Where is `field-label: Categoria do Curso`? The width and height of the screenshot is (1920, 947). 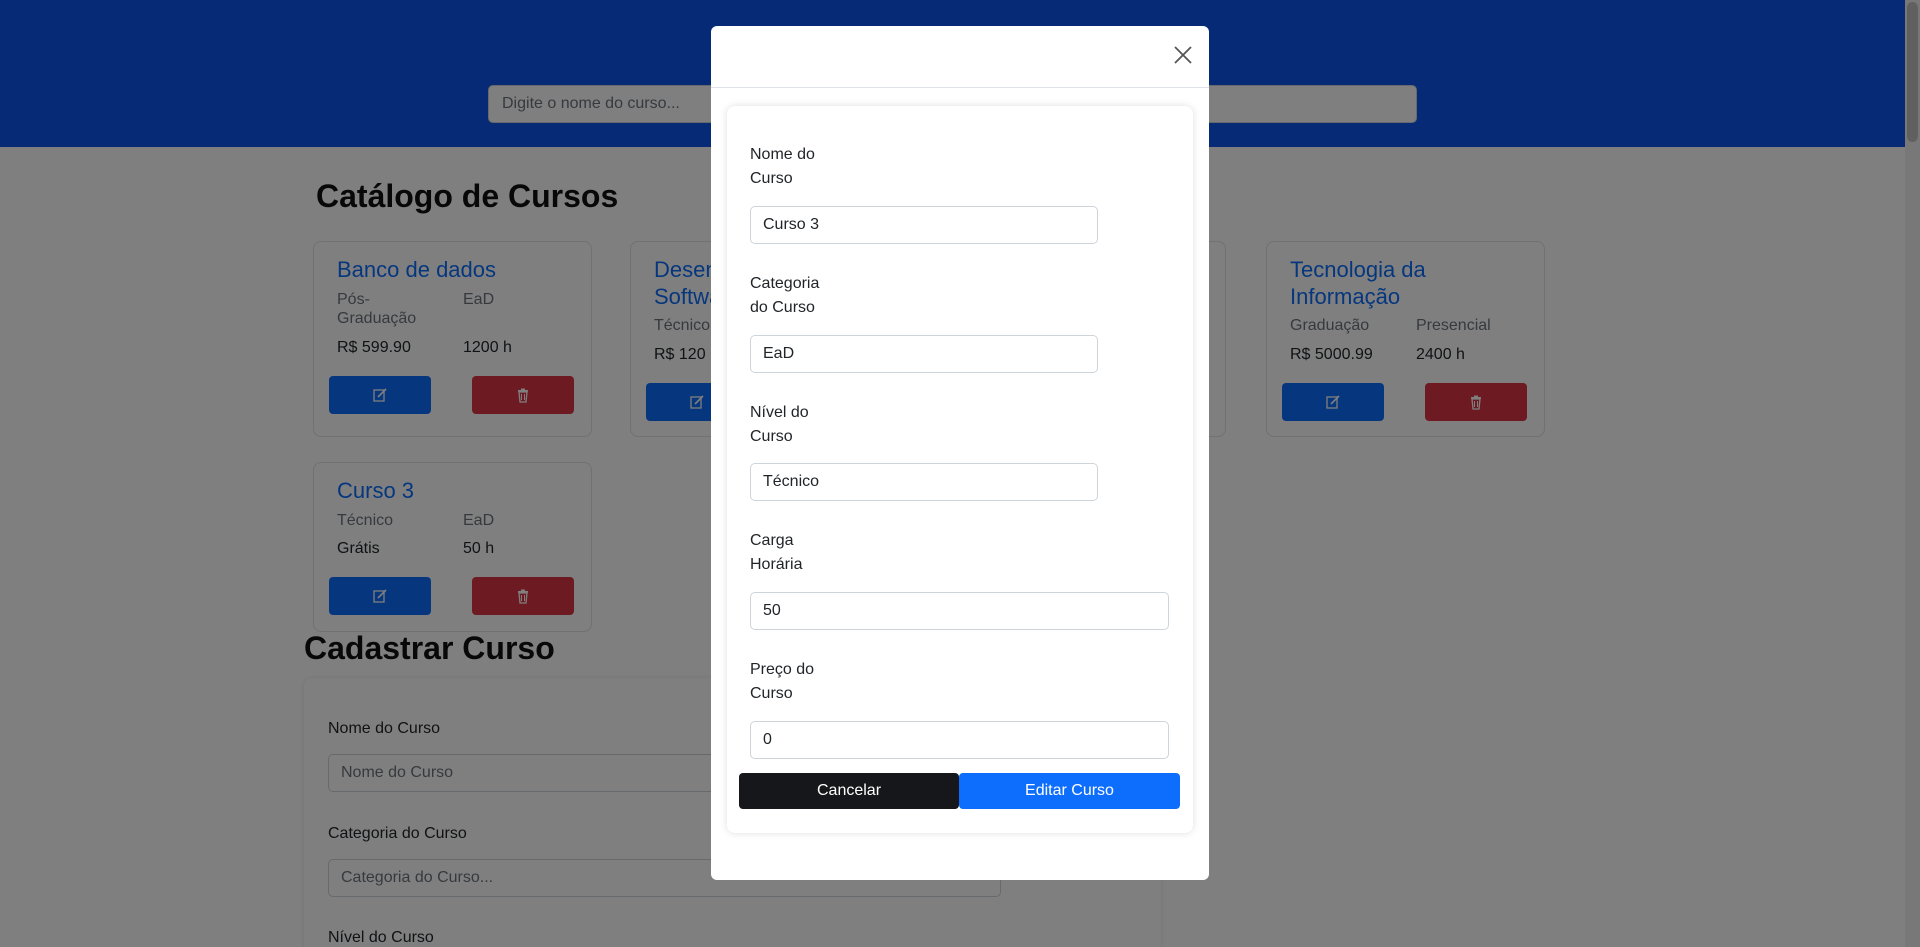
field-label: Categoria do Curso is located at coordinates (785, 295).